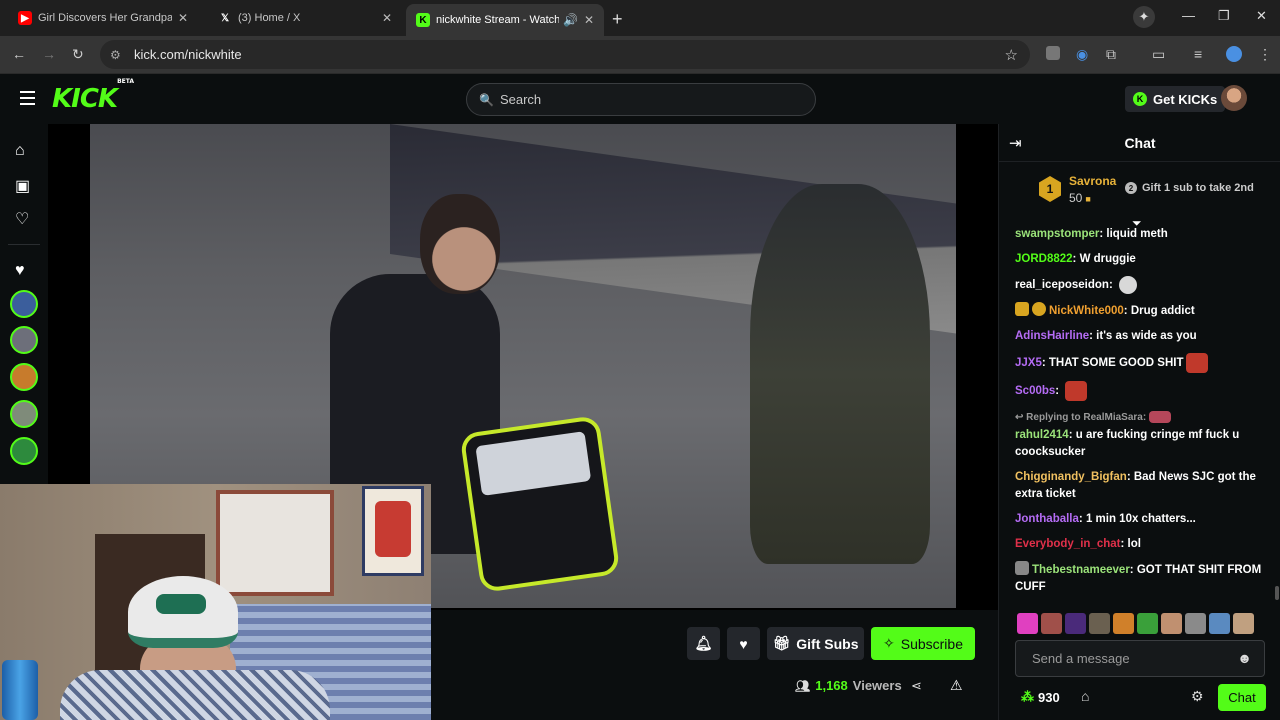 Image resolution: width=1280 pixels, height=720 pixels. I want to click on leader-amount-value: 50, so click(1076, 198).